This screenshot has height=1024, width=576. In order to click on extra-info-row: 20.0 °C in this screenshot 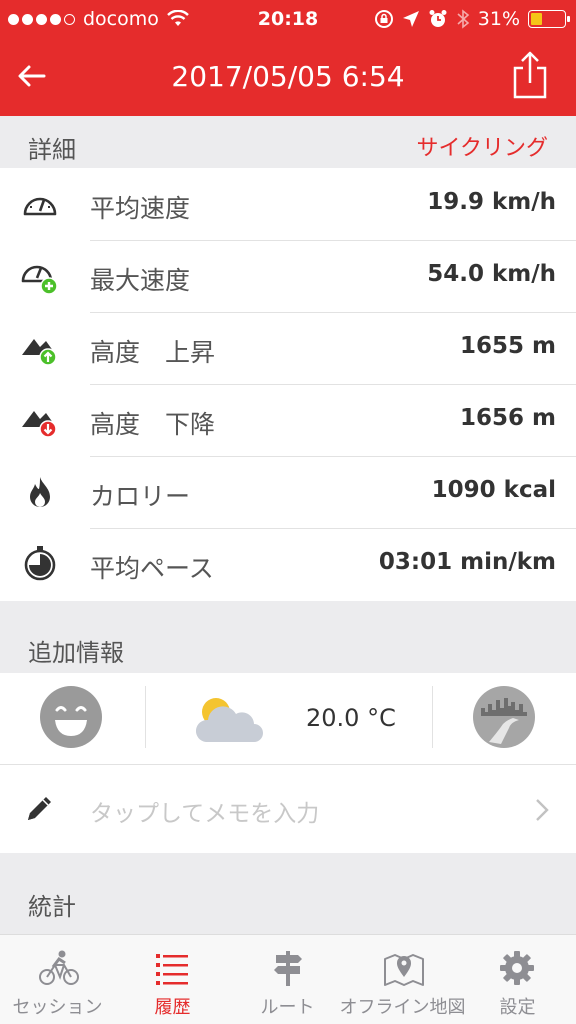, I will do `click(288, 719)`.